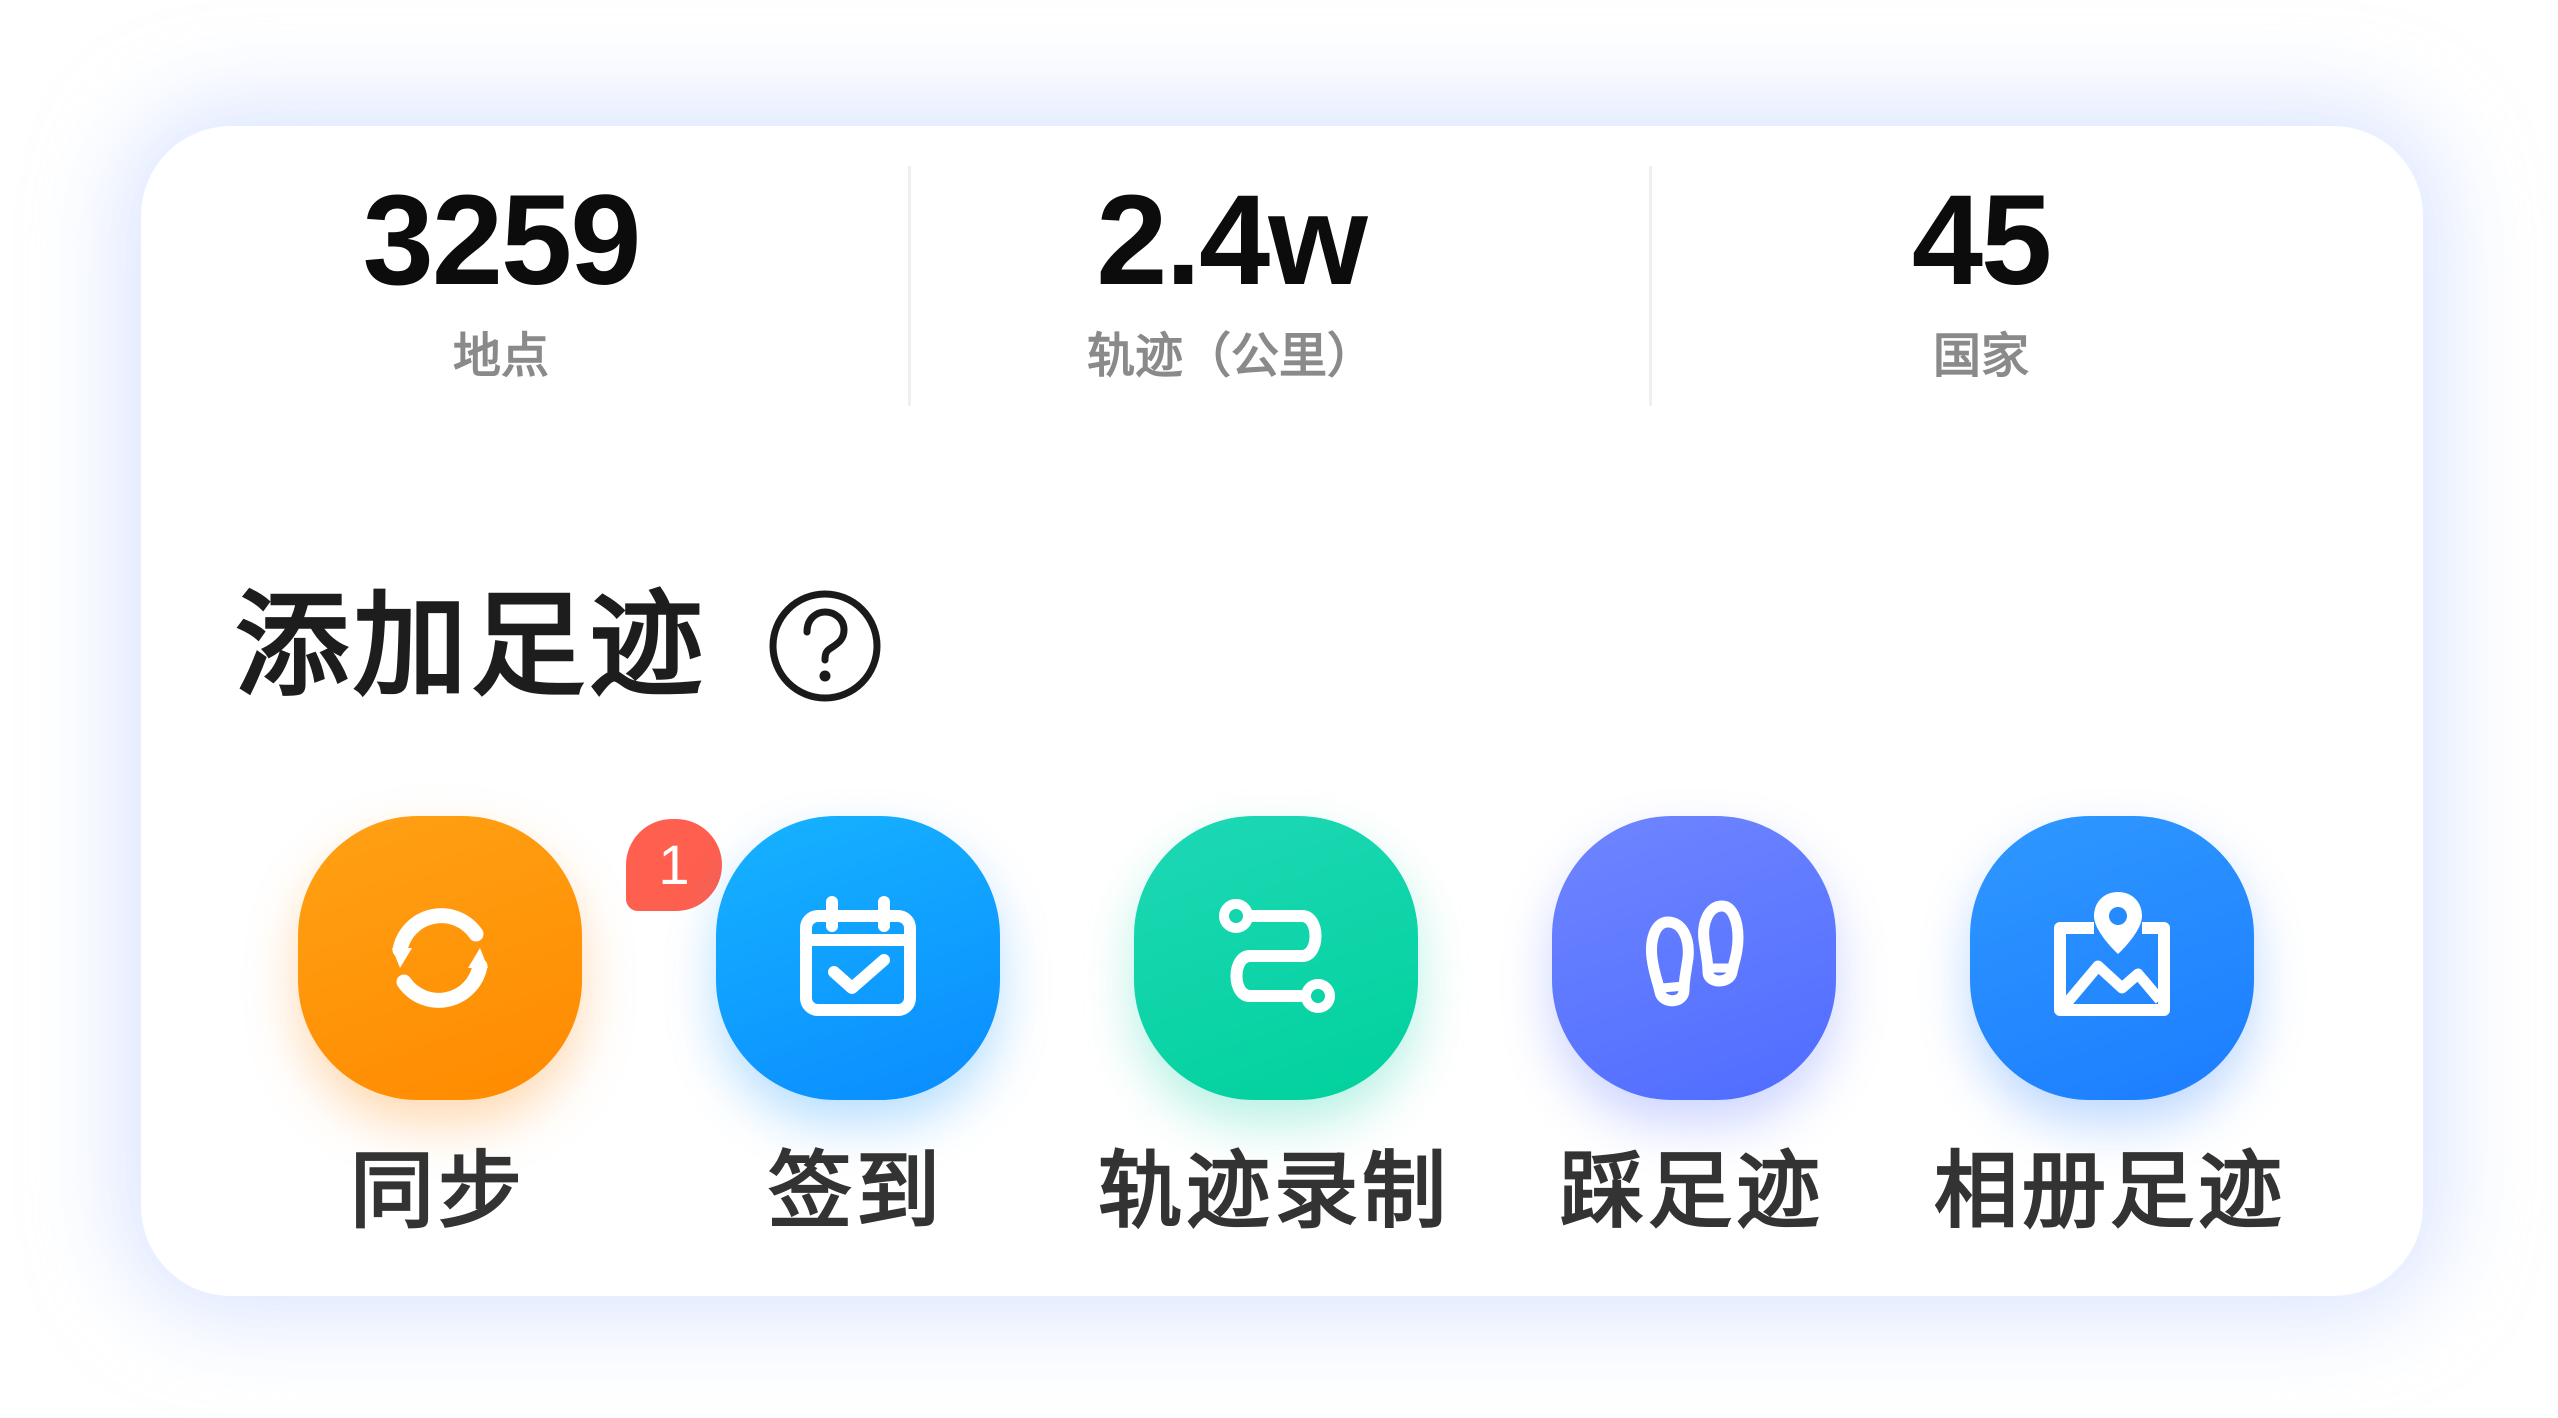  I want to click on sync-icon-tile, so click(440, 958).